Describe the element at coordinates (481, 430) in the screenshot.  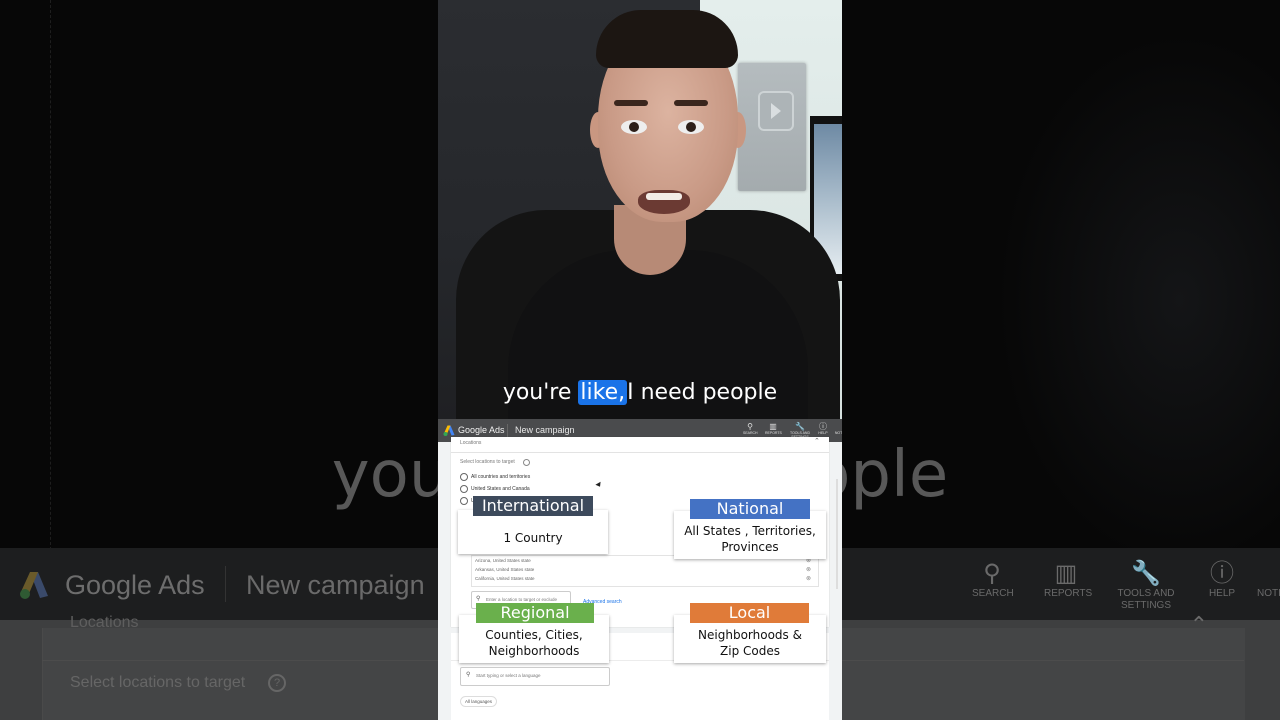
I see `google-ads-brand: Google Ads` at that location.